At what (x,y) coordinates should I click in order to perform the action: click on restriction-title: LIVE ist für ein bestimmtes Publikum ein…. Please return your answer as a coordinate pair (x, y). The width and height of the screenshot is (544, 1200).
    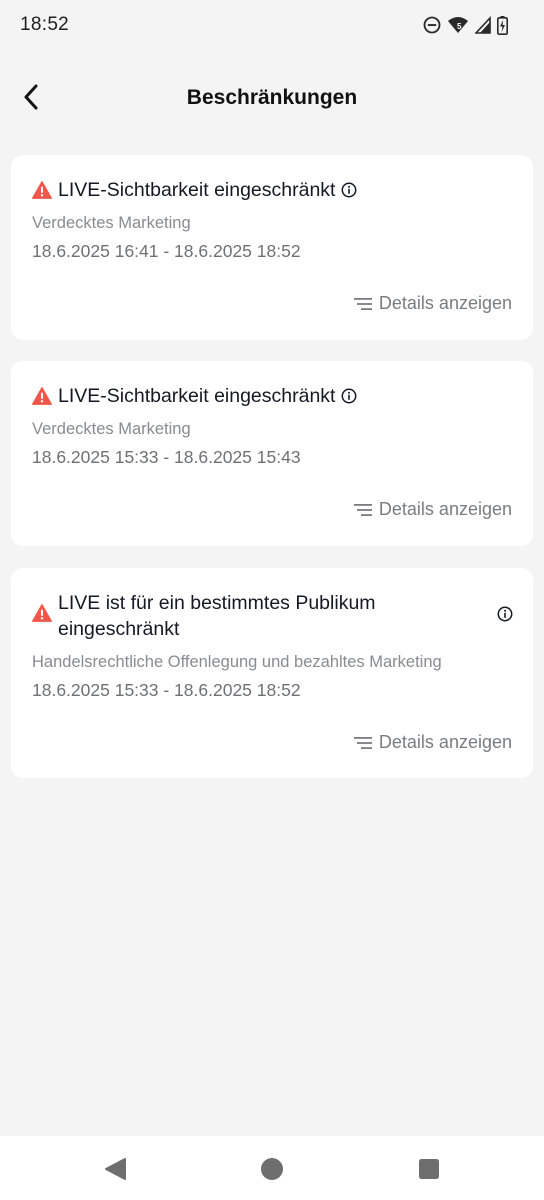
    Looking at the image, I should click on (217, 616).